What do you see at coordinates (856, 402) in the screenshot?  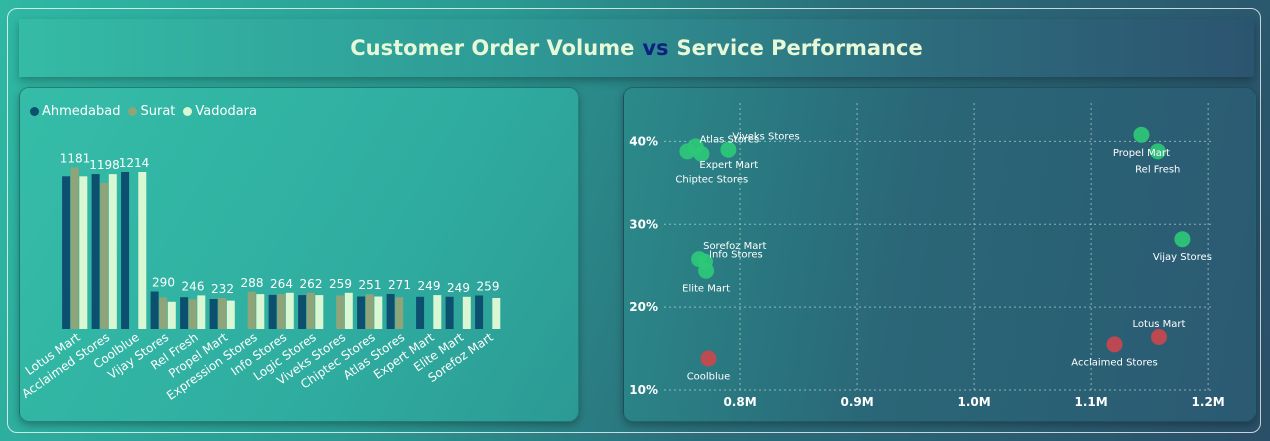 I see `x-tick-label: 0.9M` at bounding box center [856, 402].